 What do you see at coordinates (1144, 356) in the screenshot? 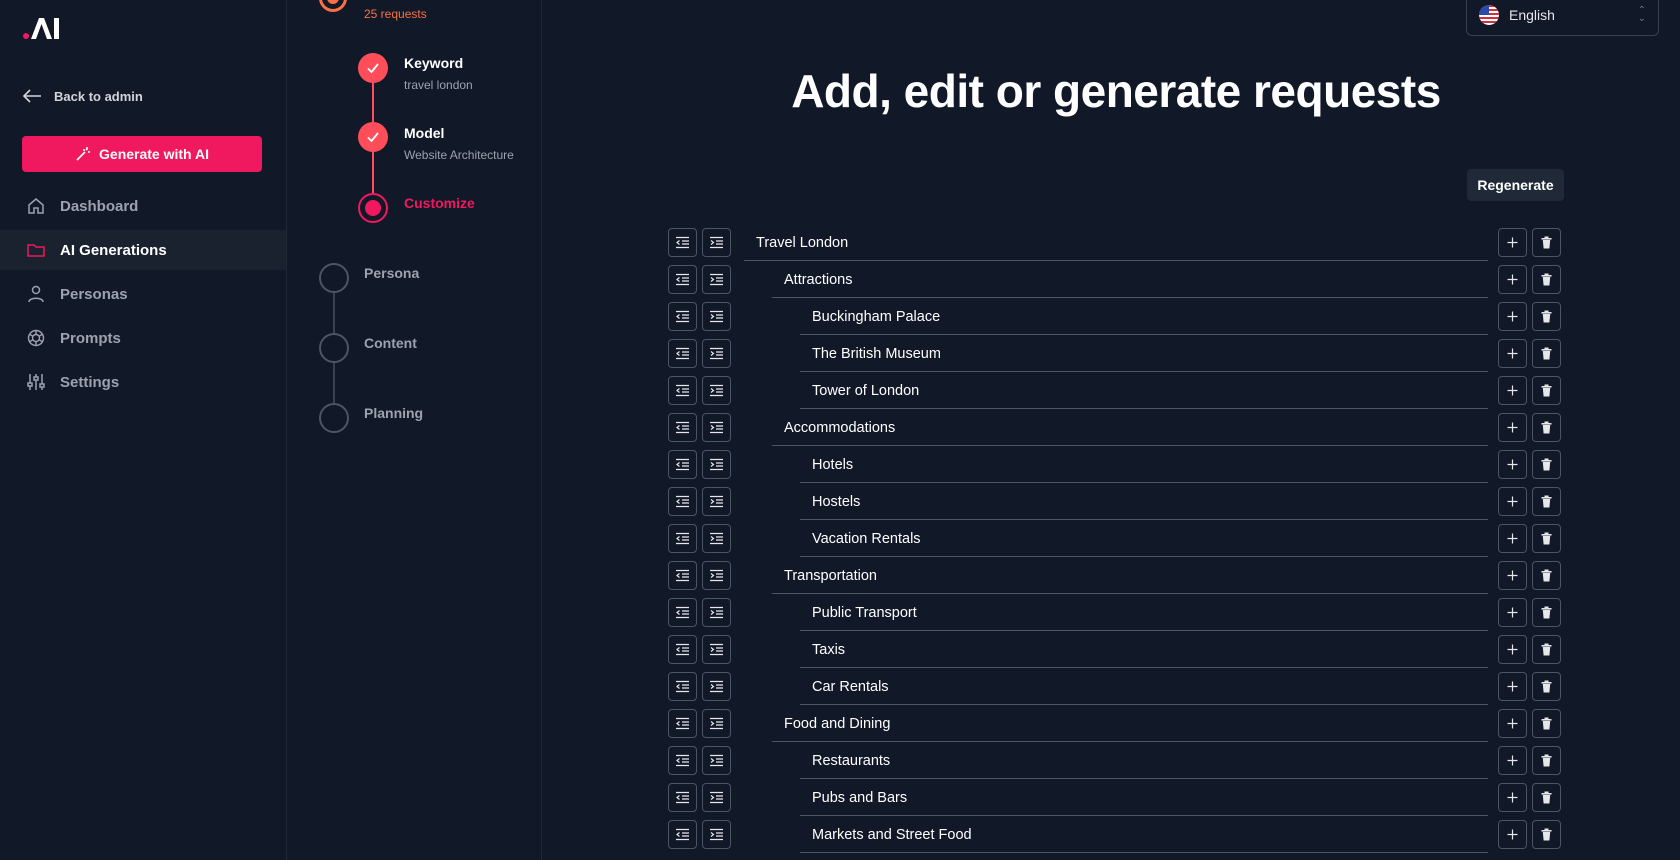
I see `tree-item-label: The British Museum` at bounding box center [1144, 356].